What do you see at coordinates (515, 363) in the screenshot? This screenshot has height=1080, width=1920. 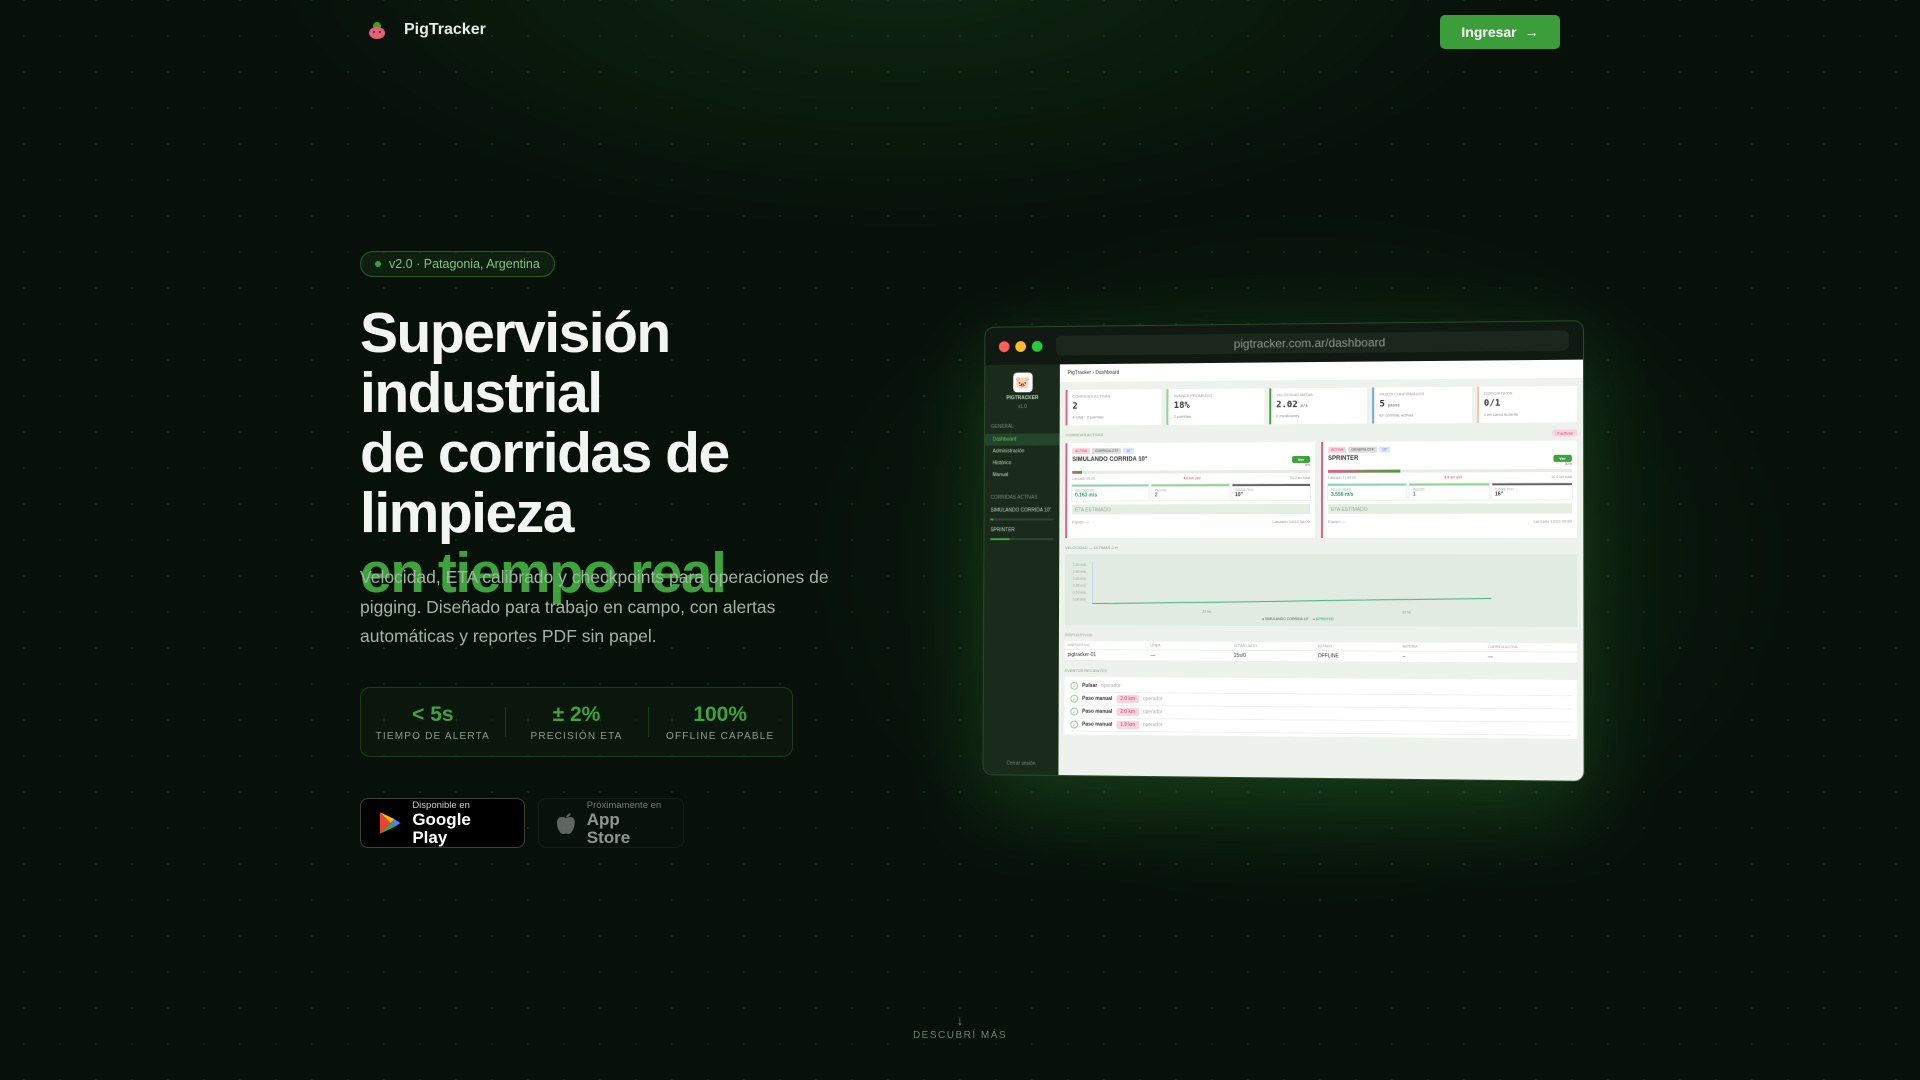 I see `title-line: Supervisión industrial` at bounding box center [515, 363].